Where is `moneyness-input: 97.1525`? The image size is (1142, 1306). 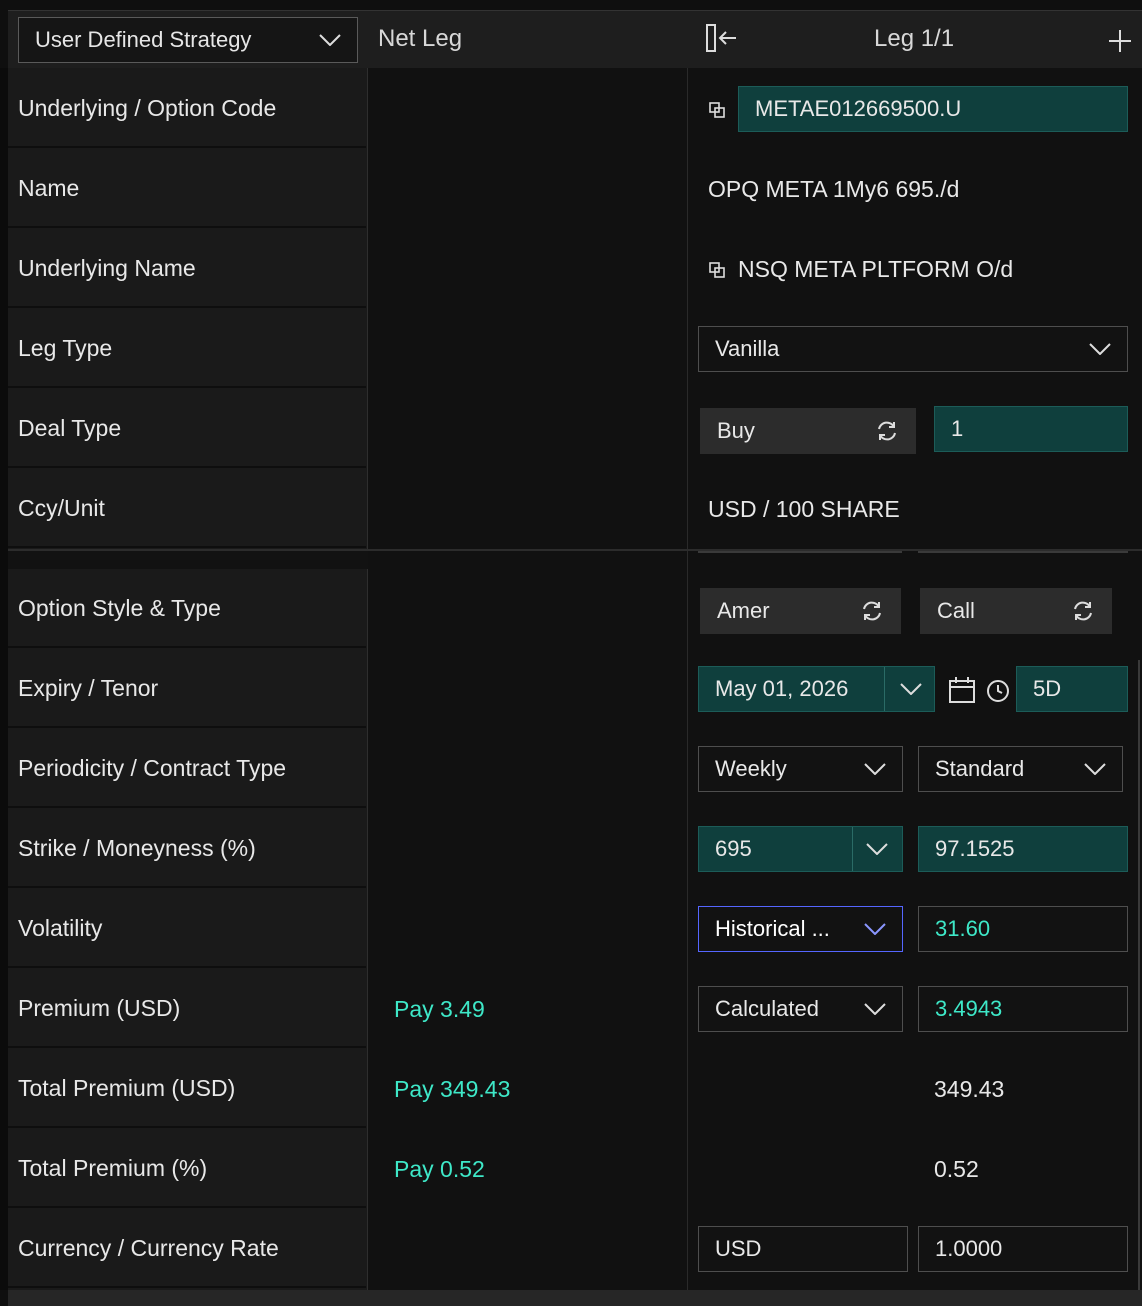 moneyness-input: 97.1525 is located at coordinates (1023, 849).